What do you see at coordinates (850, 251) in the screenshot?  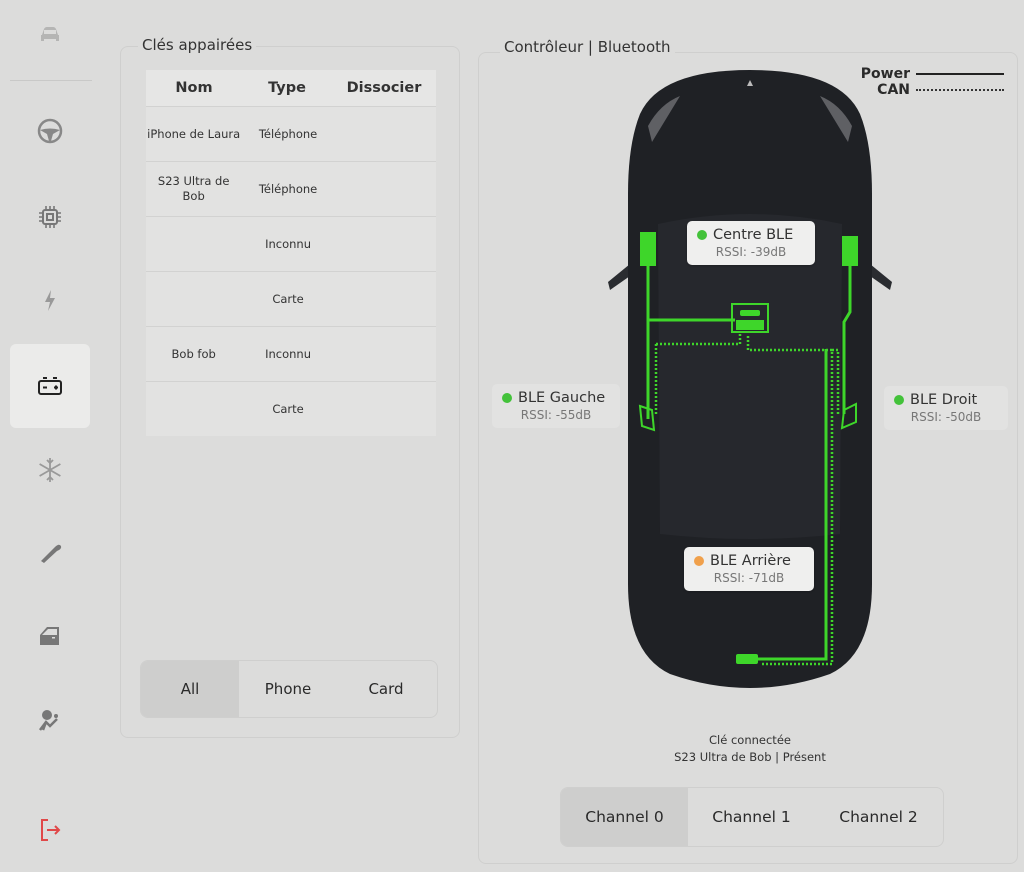 I see `right-front-ble-module` at bounding box center [850, 251].